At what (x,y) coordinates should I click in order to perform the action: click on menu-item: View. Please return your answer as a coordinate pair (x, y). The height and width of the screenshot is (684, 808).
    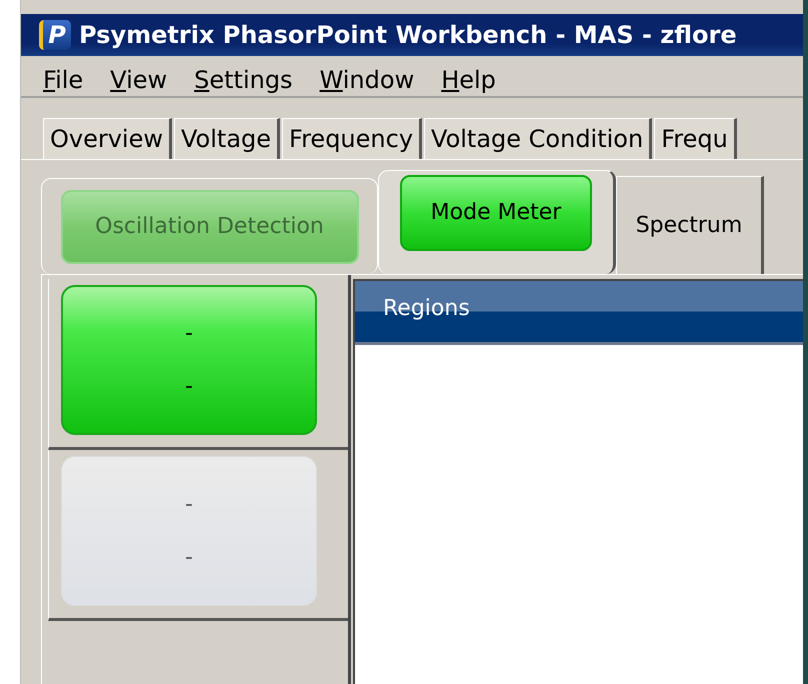
    Looking at the image, I should click on (139, 81).